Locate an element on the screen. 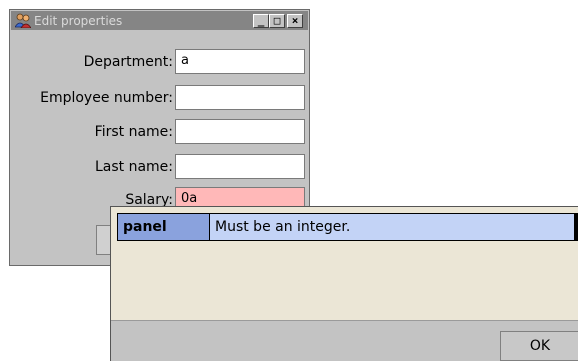 Image resolution: width=578 pixels, height=361 pixels. maximize-button: □ is located at coordinates (277, 21).